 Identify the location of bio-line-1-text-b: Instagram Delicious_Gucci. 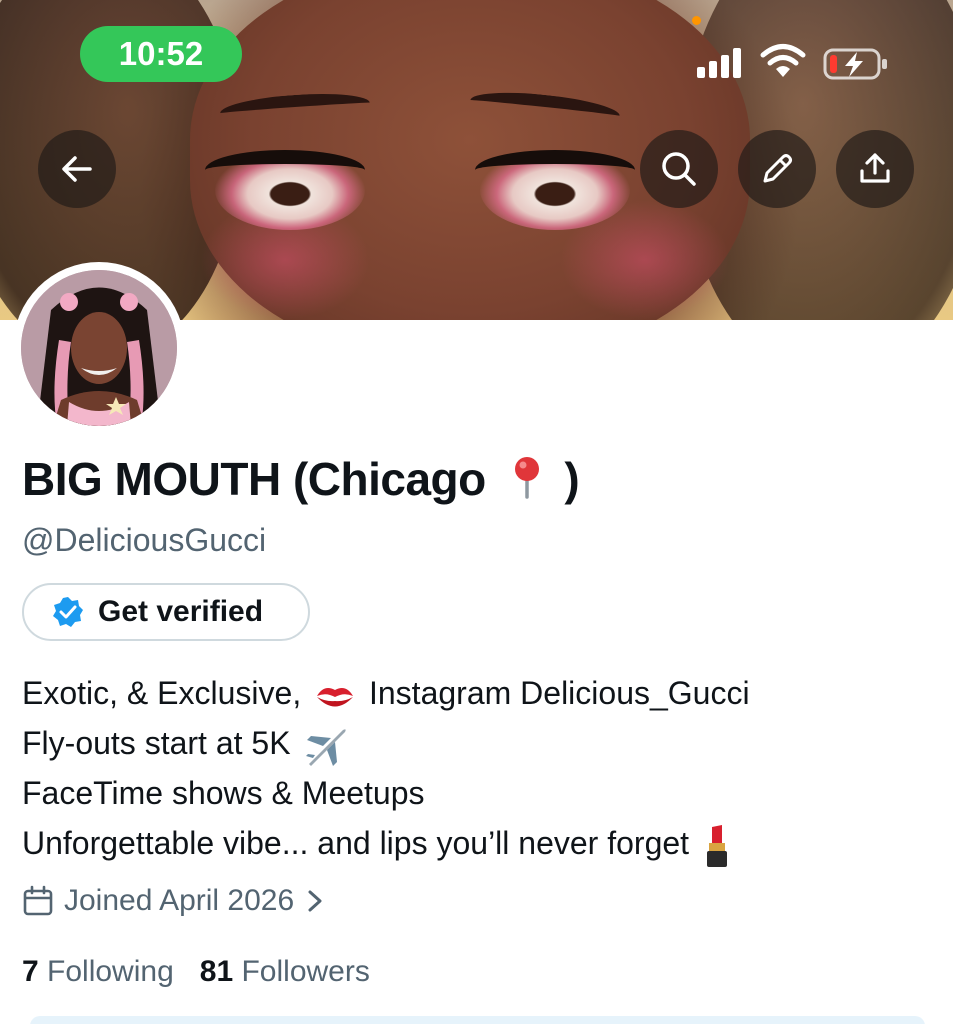
(559, 693).